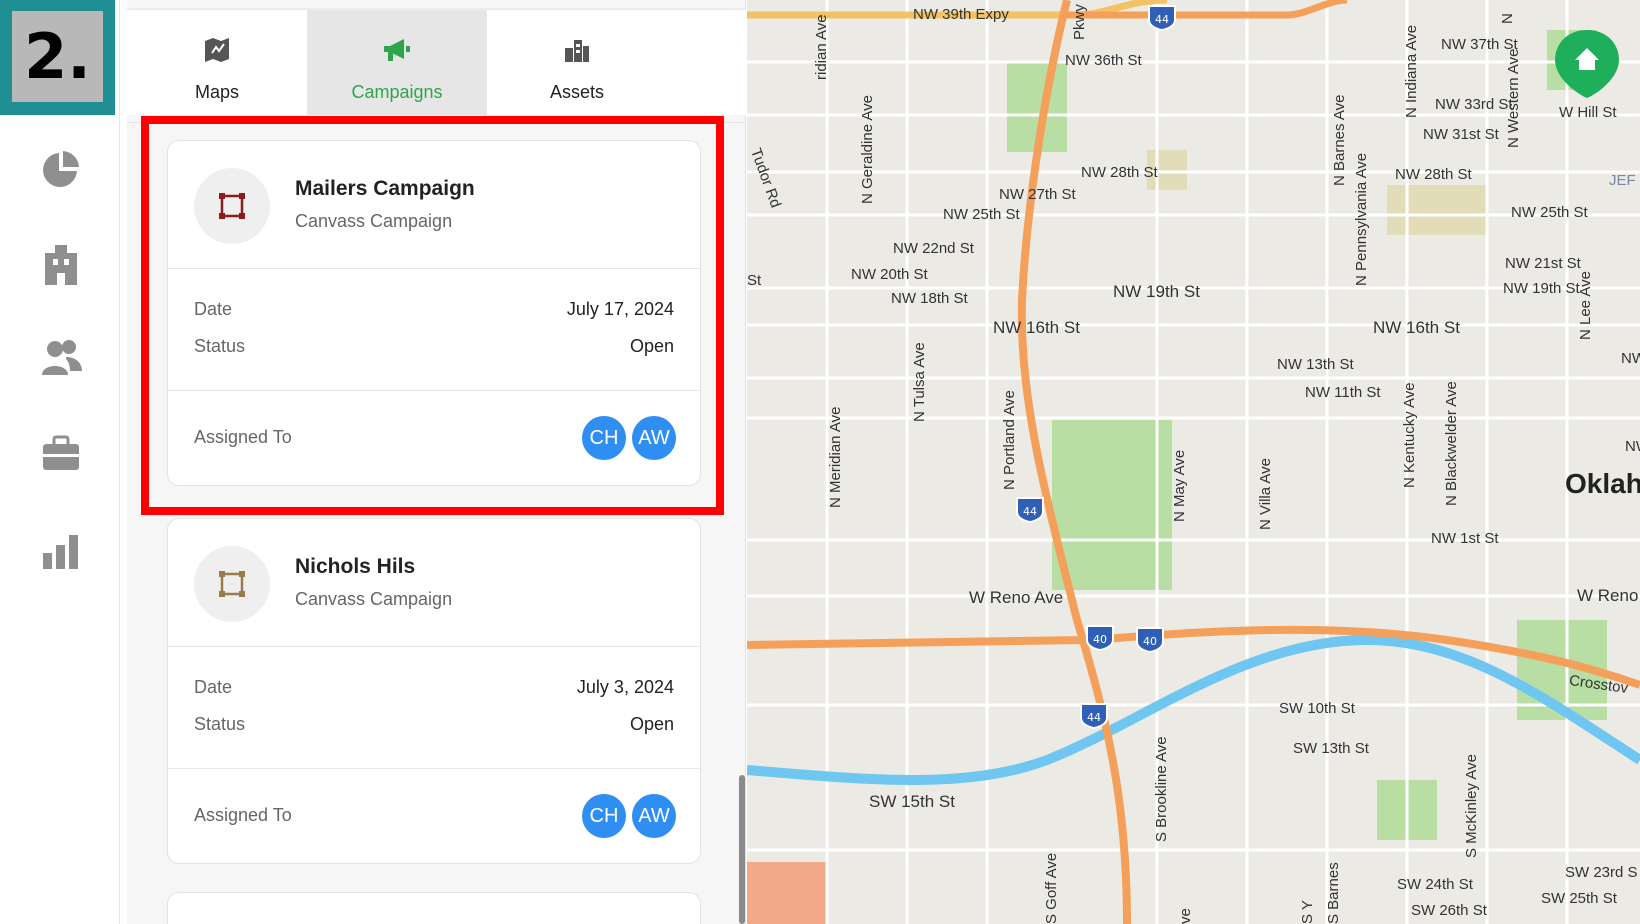  I want to click on briefcase-icon, so click(61, 453).